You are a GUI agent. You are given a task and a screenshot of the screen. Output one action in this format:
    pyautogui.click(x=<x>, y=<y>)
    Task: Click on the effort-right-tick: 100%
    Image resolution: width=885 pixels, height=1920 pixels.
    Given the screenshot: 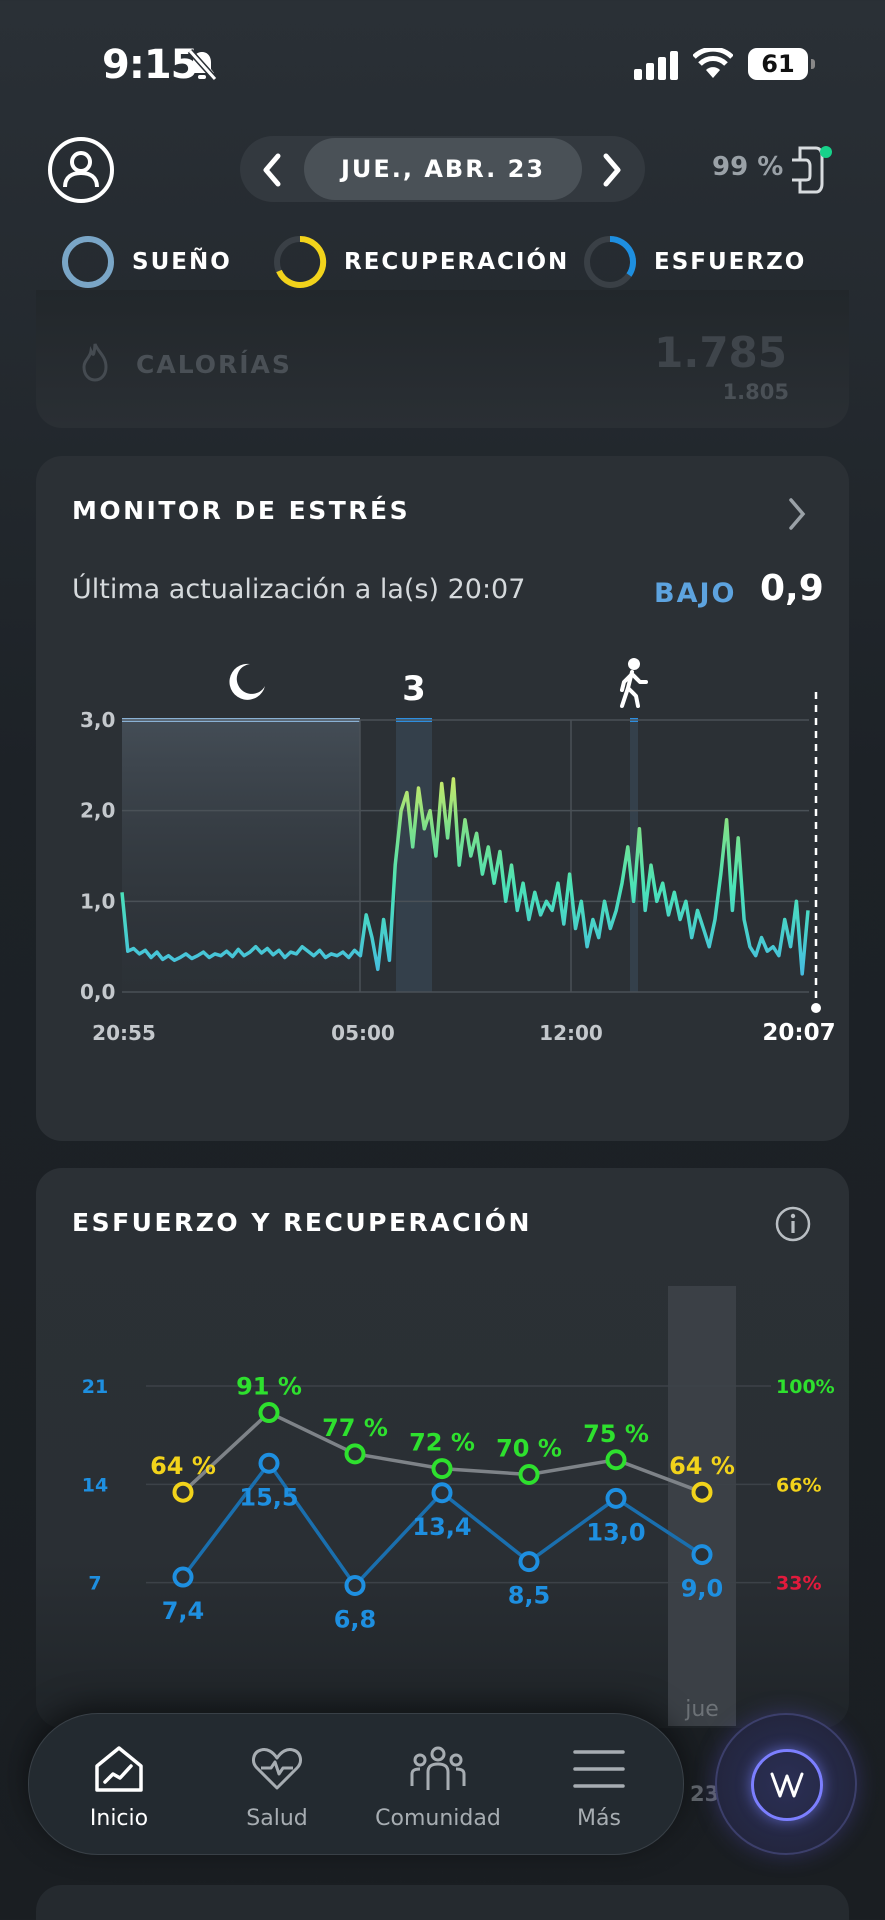 What is the action you would take?
    pyautogui.click(x=805, y=1387)
    